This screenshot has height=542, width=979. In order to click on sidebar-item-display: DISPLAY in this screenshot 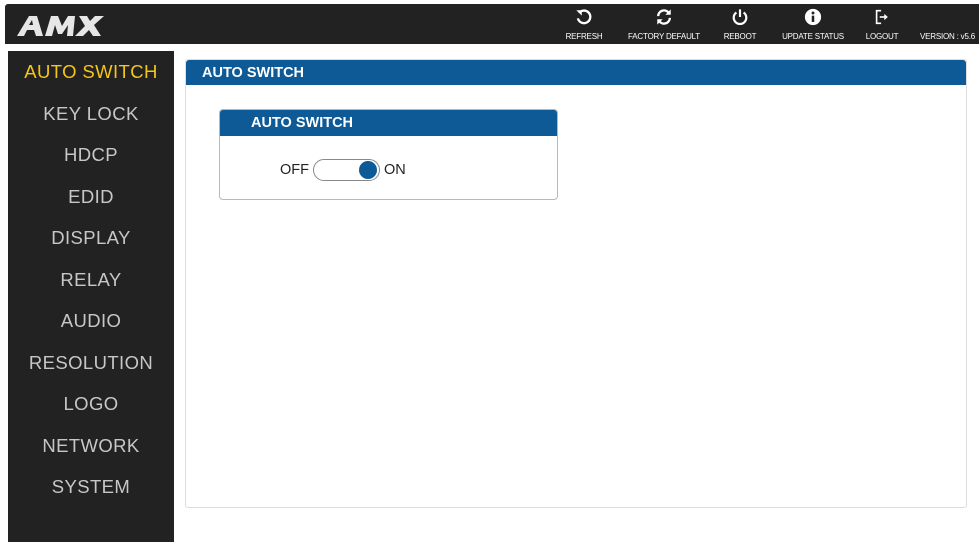, I will do `click(91, 238)`.